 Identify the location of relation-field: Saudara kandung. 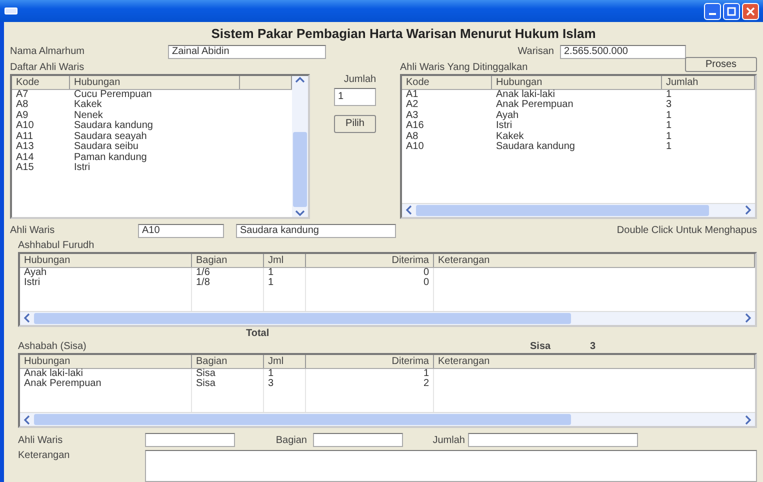
(316, 231).